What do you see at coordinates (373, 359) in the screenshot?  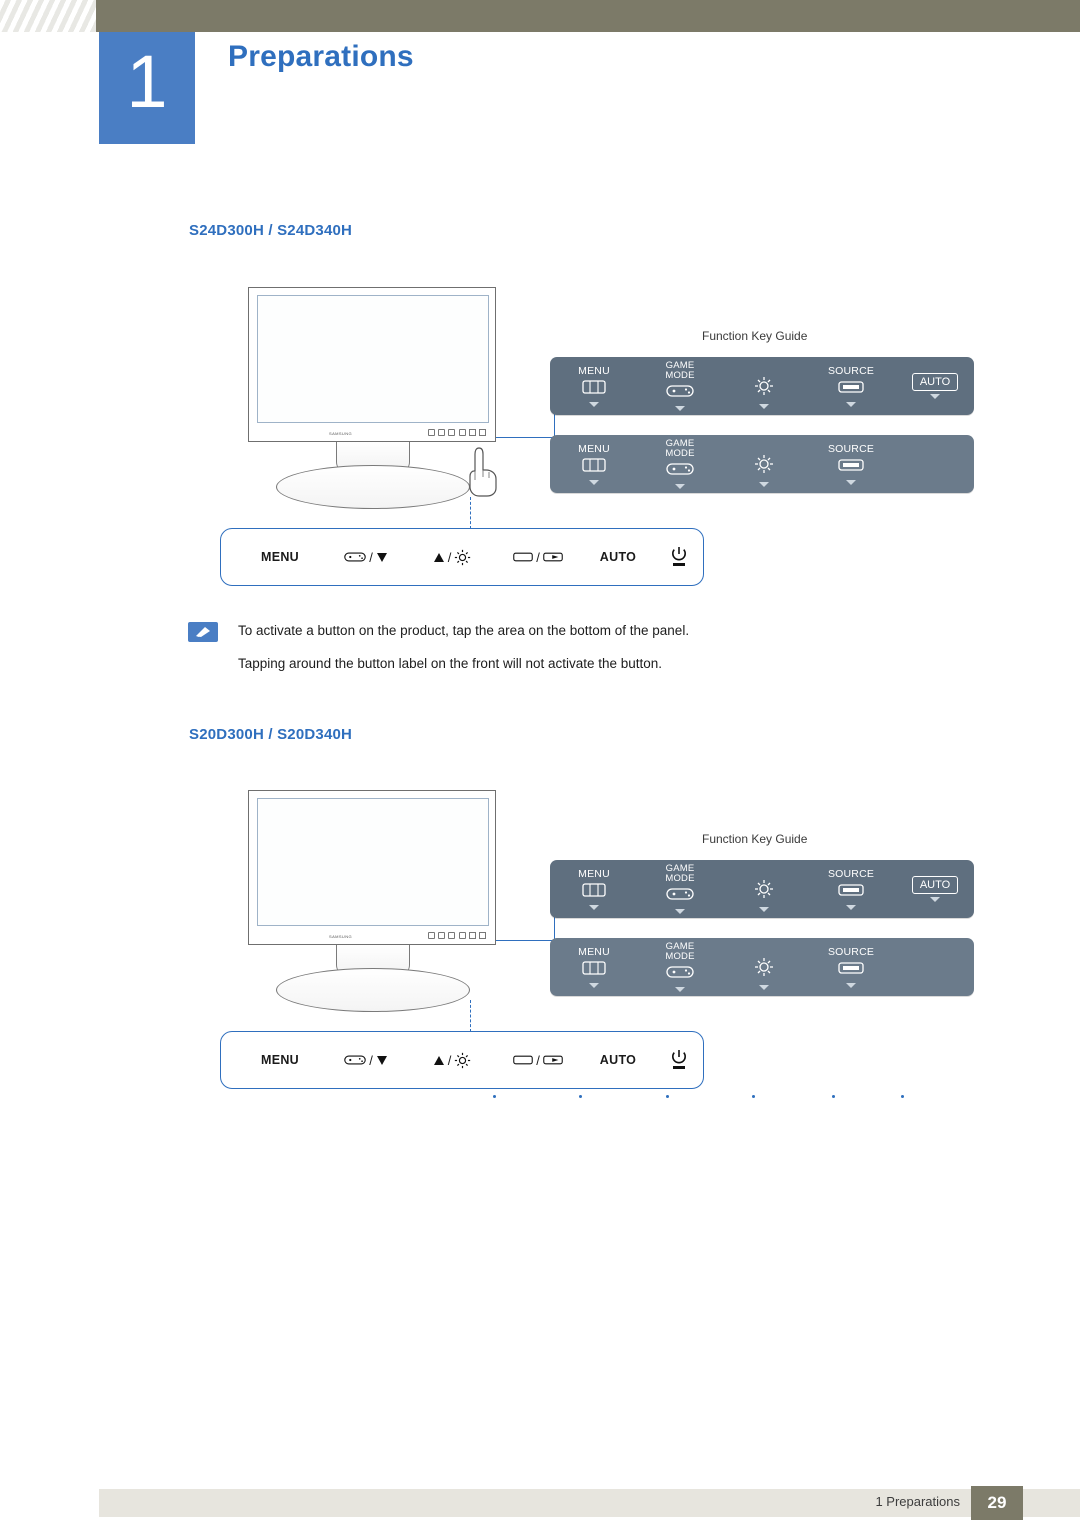 I see `monitor-screen` at bounding box center [373, 359].